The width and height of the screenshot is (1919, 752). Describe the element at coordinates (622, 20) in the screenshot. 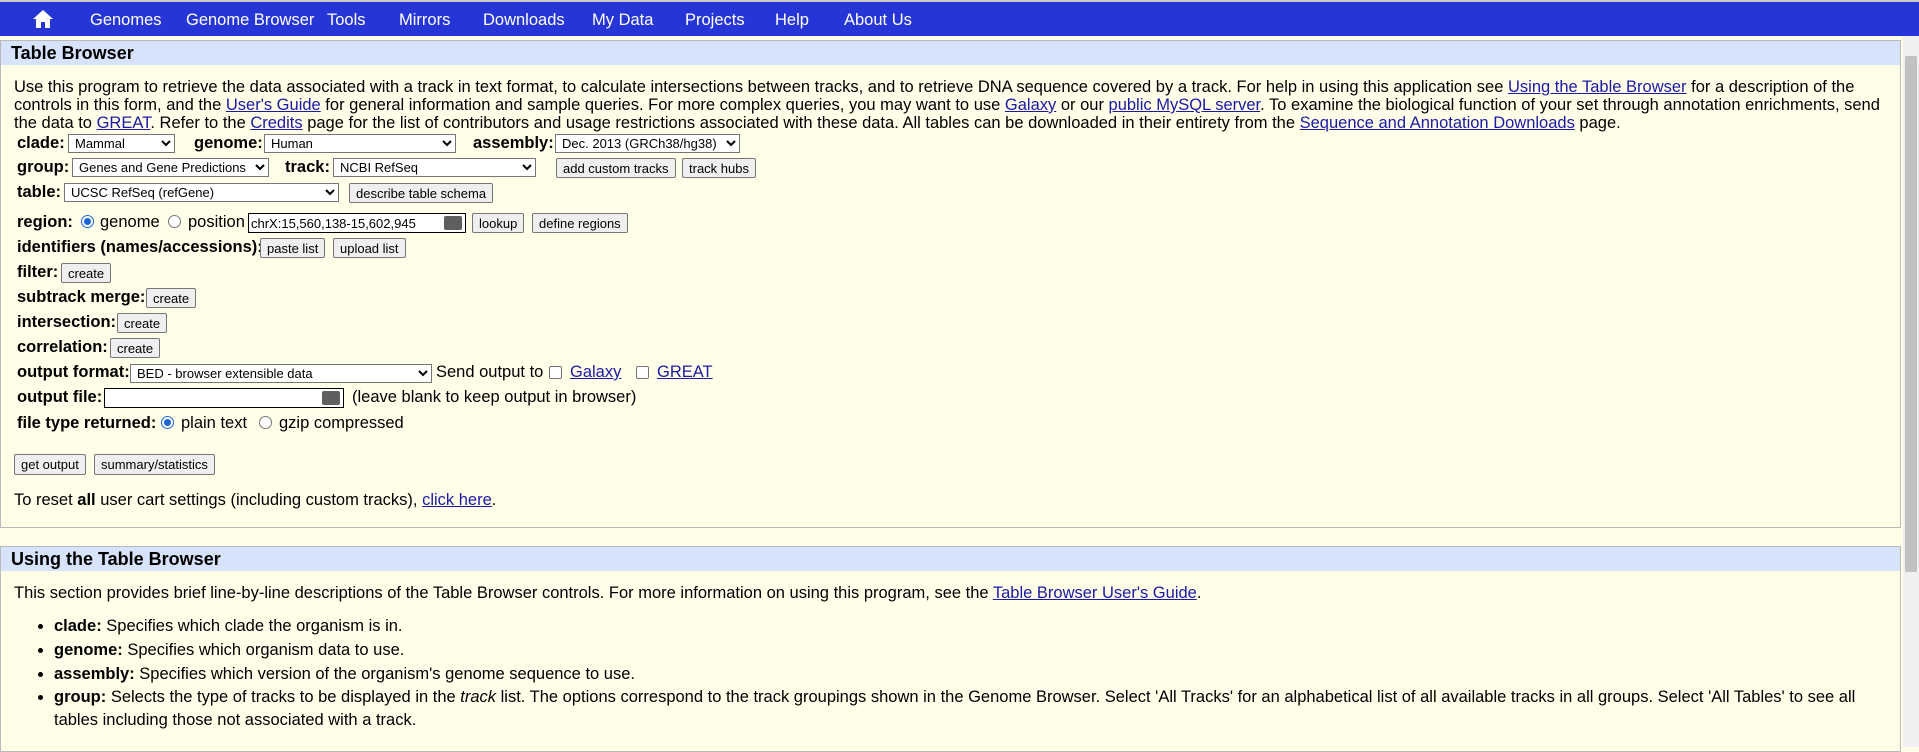

I see `nav-my-data: My Data` at that location.